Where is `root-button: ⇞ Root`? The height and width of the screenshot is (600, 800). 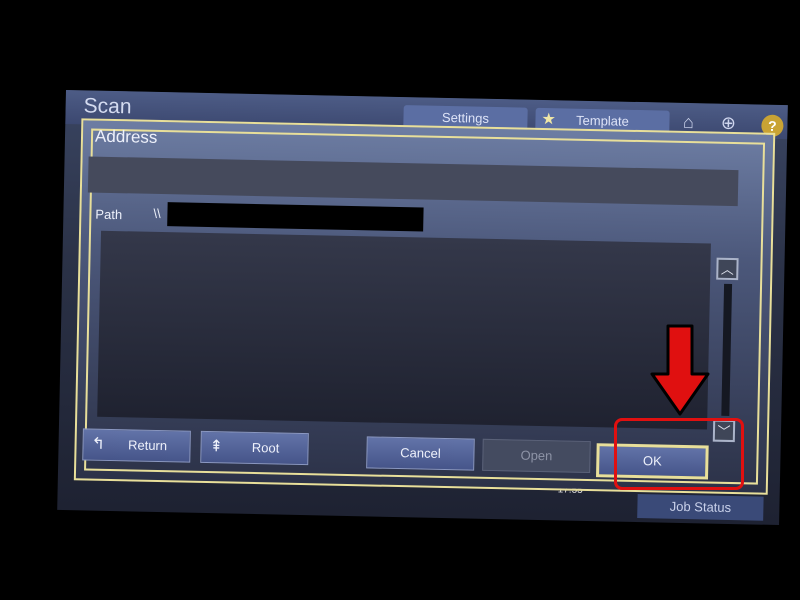
root-button: ⇞ Root is located at coordinates (254, 448).